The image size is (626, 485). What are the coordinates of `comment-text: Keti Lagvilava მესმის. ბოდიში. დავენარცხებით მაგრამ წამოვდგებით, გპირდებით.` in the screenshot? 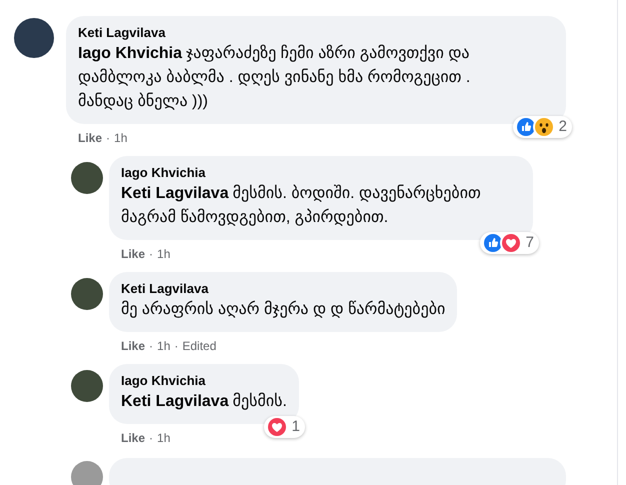 It's located at (301, 206).